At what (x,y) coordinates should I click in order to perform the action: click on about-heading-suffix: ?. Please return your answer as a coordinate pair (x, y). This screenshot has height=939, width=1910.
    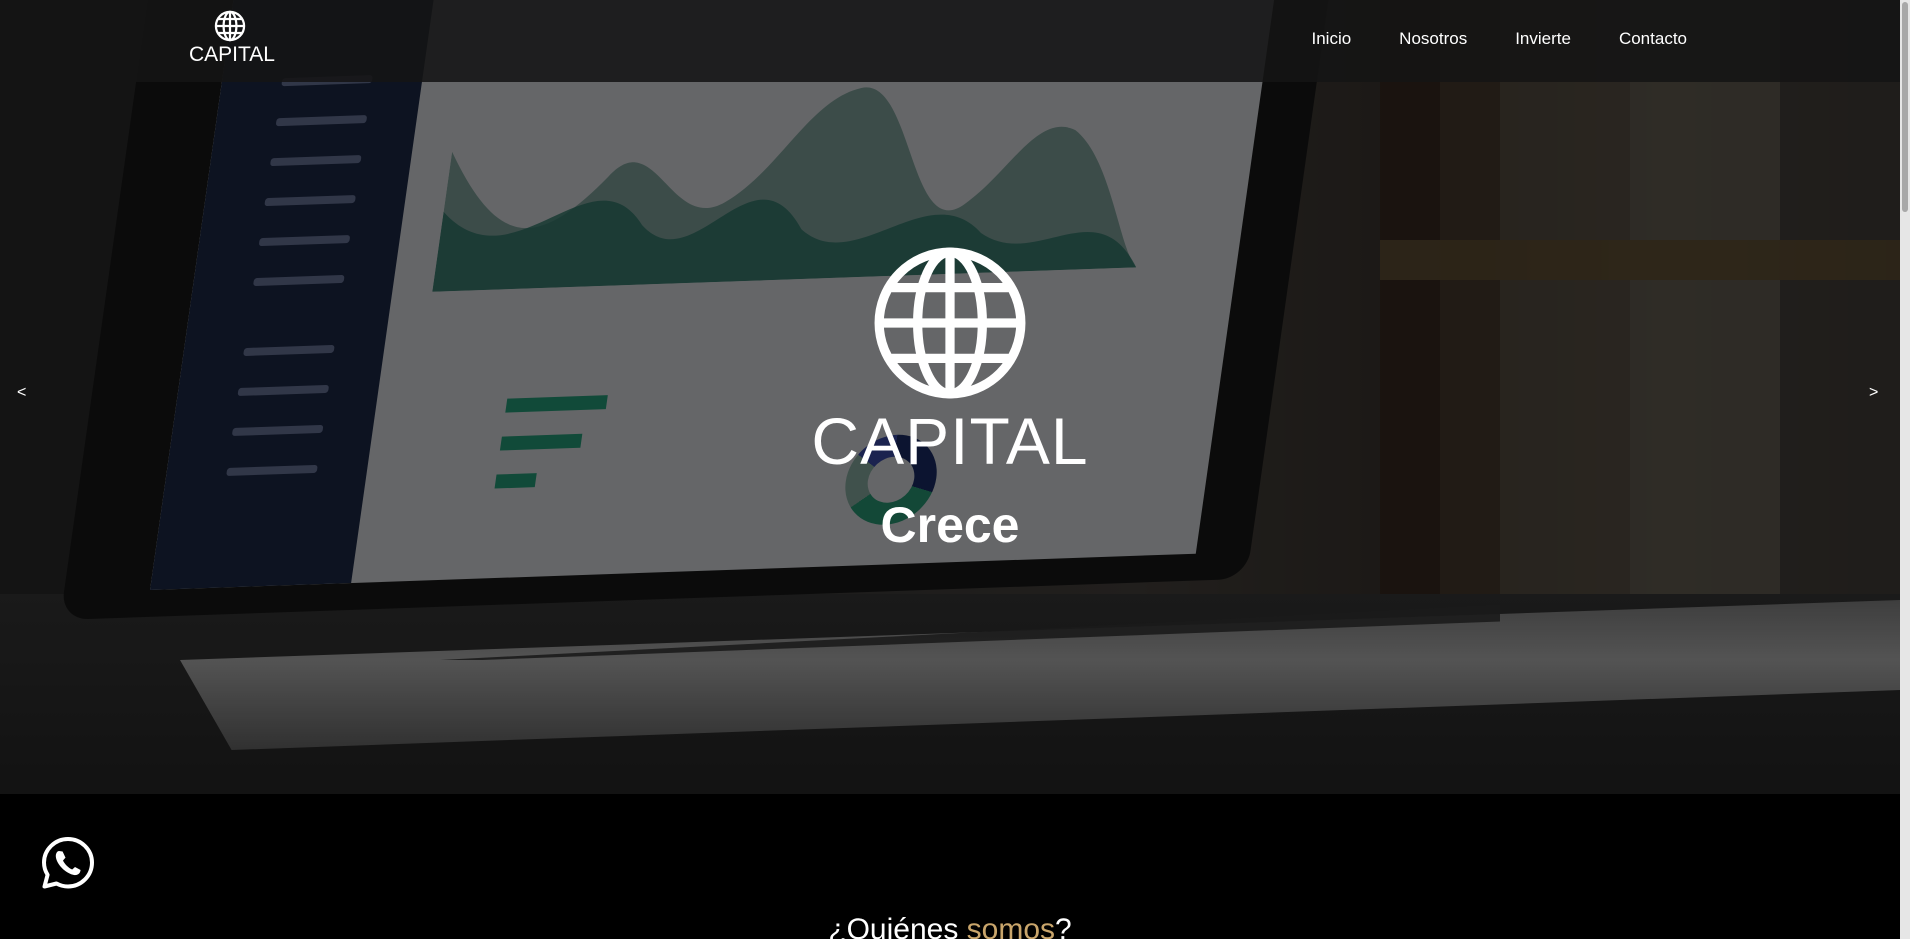
    Looking at the image, I should click on (1063, 926).